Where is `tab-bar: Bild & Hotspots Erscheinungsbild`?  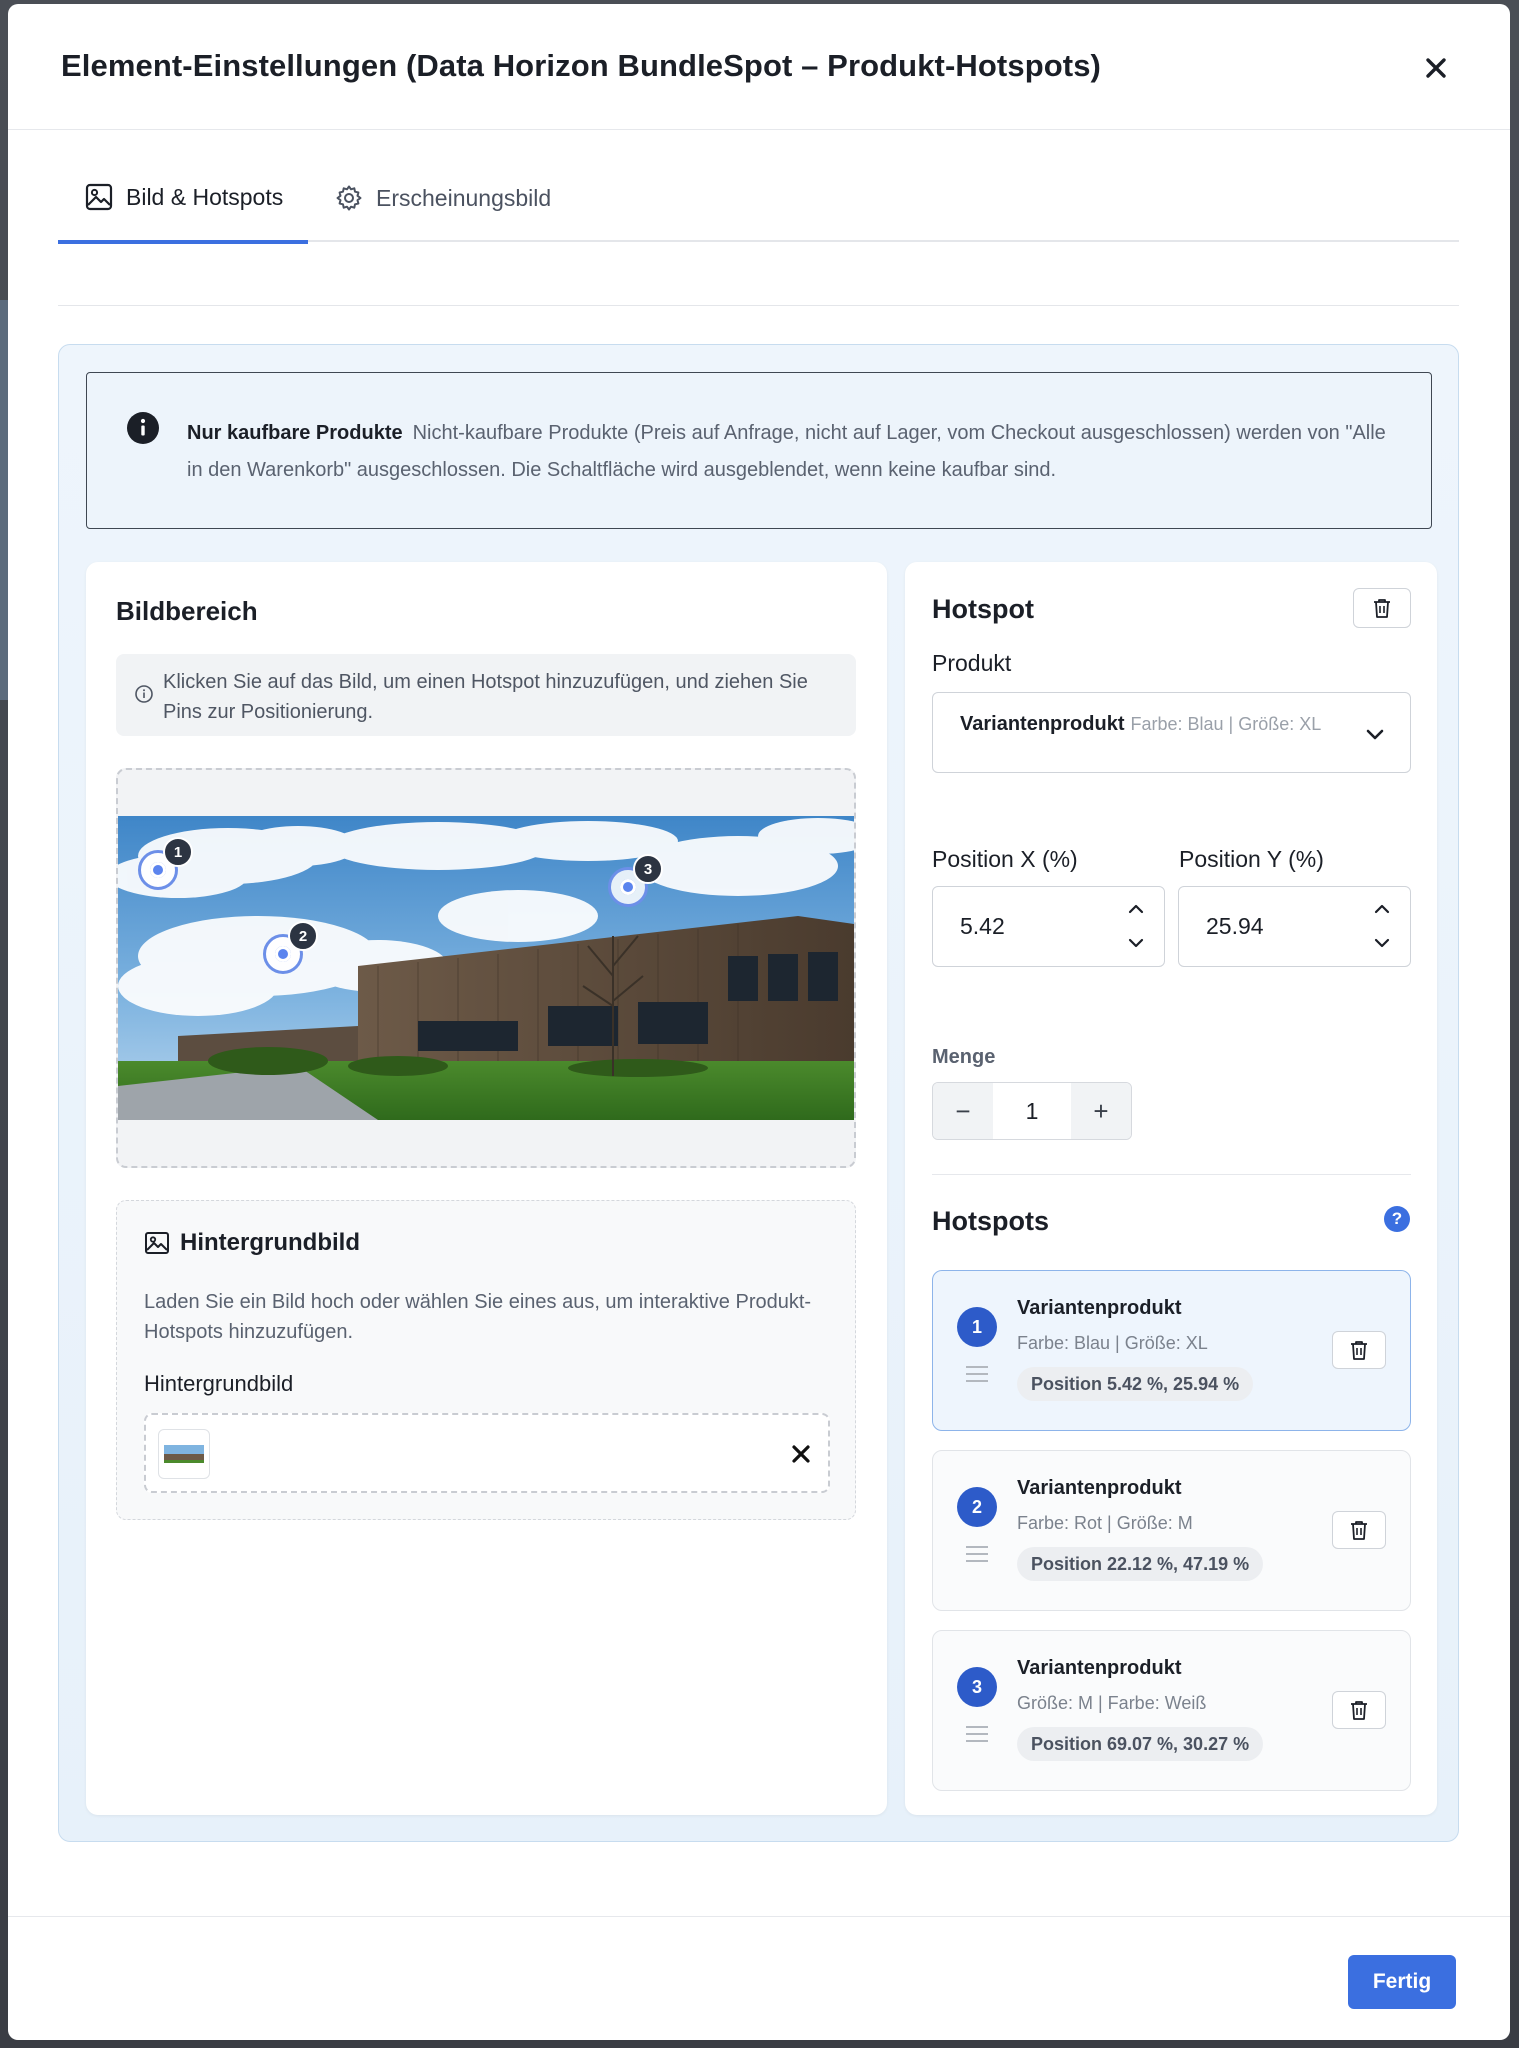 tab-bar: Bild & Hotspots Erscheinungsbild is located at coordinates (758, 199).